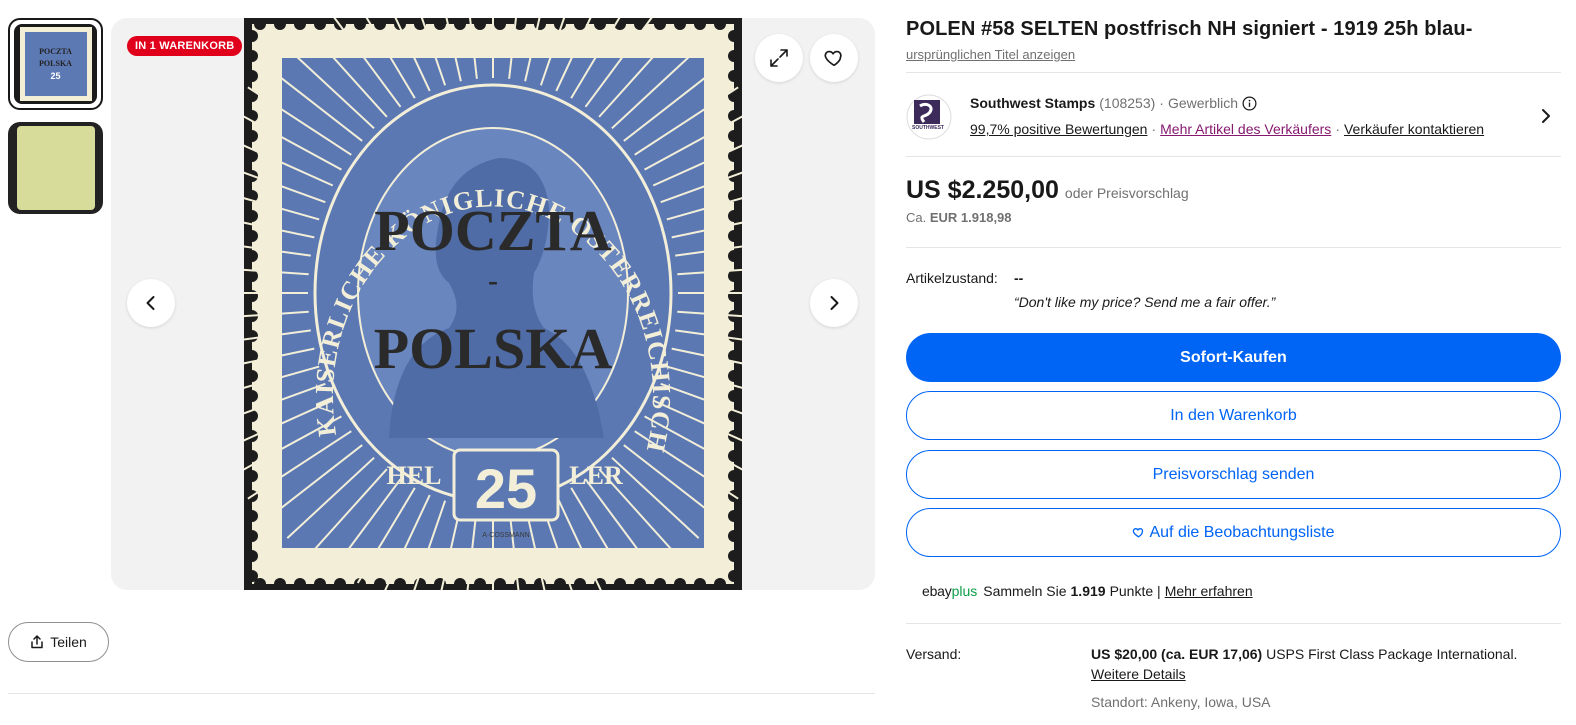  I want to click on more-items-link: Mehr Artikel des Verkäufers, so click(1245, 129).